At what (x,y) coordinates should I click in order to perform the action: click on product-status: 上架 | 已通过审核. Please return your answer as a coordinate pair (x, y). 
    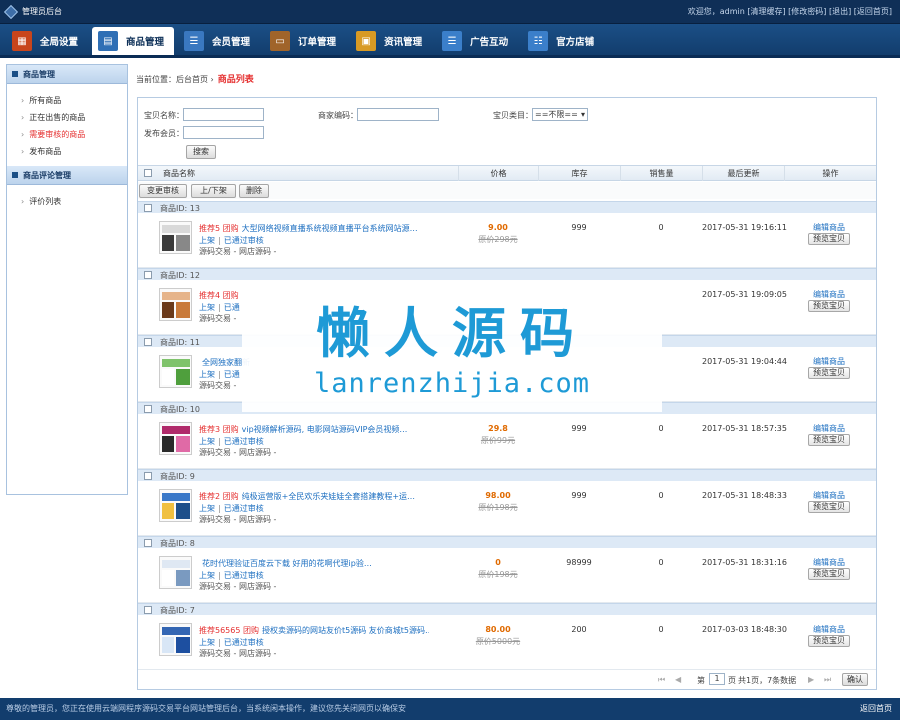
    Looking at the image, I should click on (231, 575).